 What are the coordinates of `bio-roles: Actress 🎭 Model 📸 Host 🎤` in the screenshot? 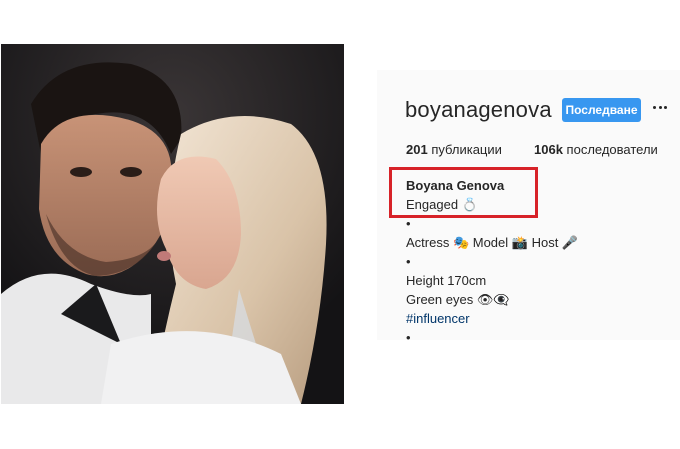 It's located at (492, 242).